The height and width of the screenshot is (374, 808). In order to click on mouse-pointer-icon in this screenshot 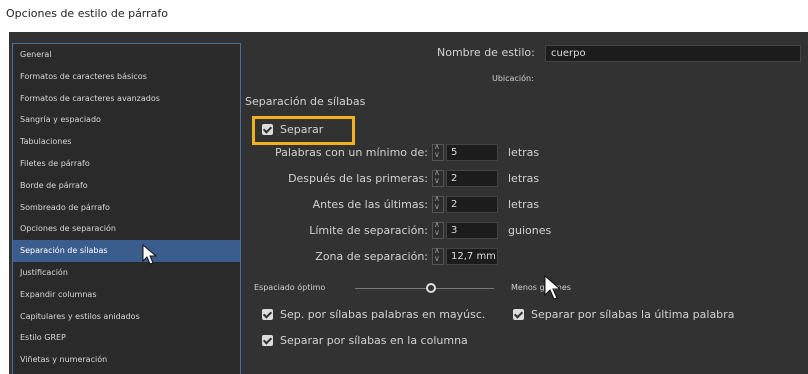, I will do `click(553, 287)`.